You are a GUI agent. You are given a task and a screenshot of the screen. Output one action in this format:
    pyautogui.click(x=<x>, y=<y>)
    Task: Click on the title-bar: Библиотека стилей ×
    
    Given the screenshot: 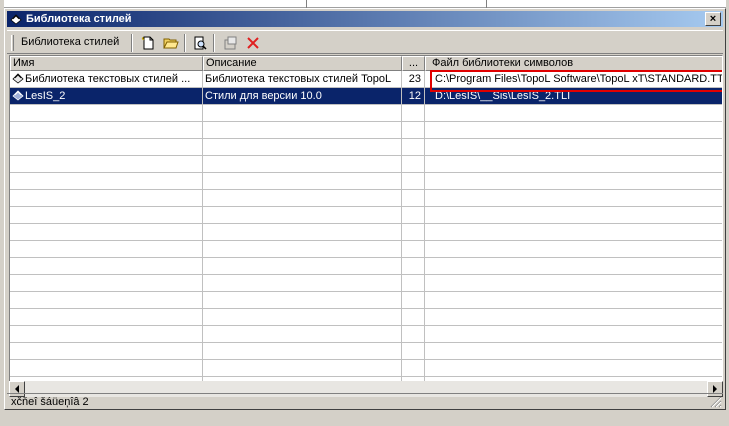 What is the action you would take?
    pyautogui.click(x=365, y=19)
    